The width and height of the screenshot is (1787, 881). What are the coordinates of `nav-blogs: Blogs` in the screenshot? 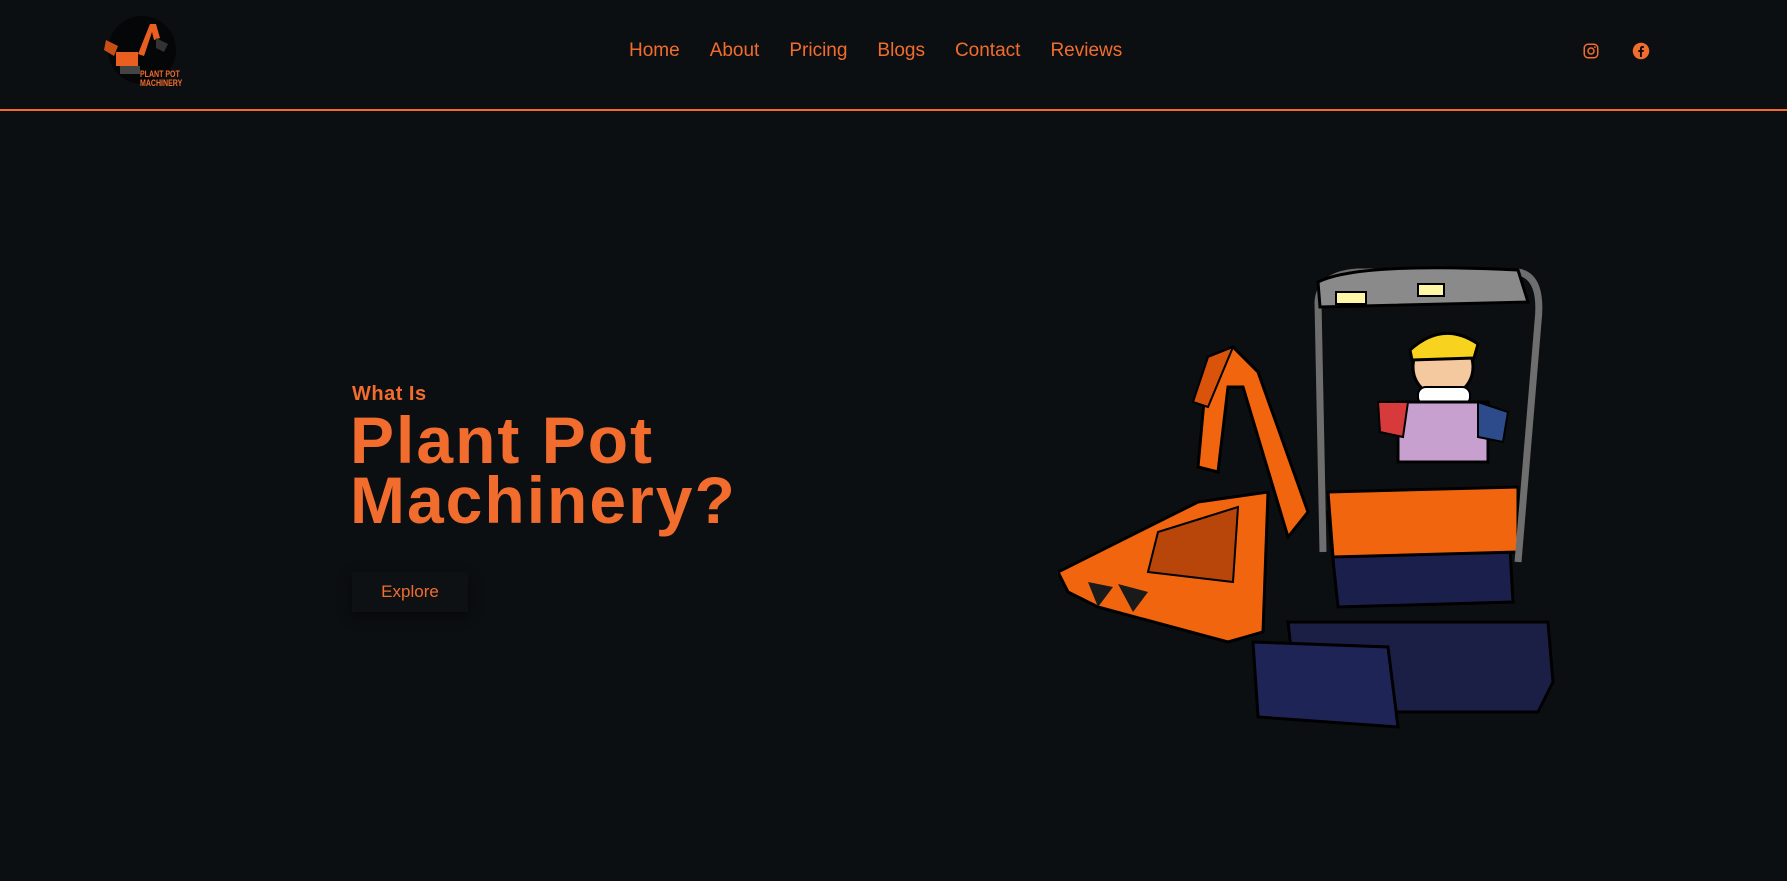 It's located at (901, 51).